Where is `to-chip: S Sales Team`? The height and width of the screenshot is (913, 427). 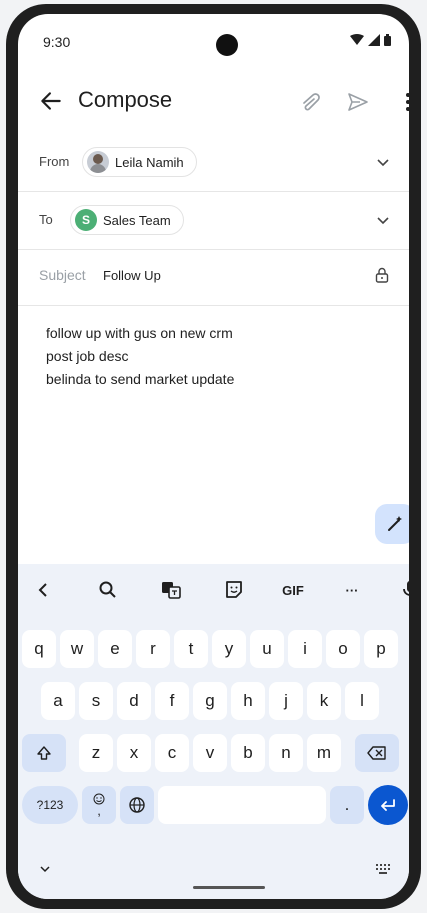 to-chip: S Sales Team is located at coordinates (127, 220).